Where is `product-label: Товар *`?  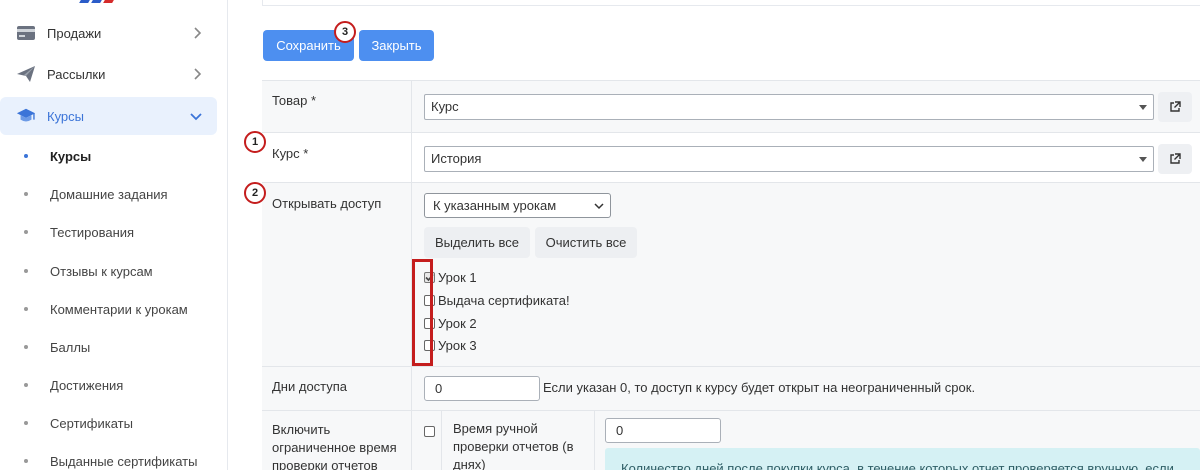
product-label: Товар * is located at coordinates (337, 106).